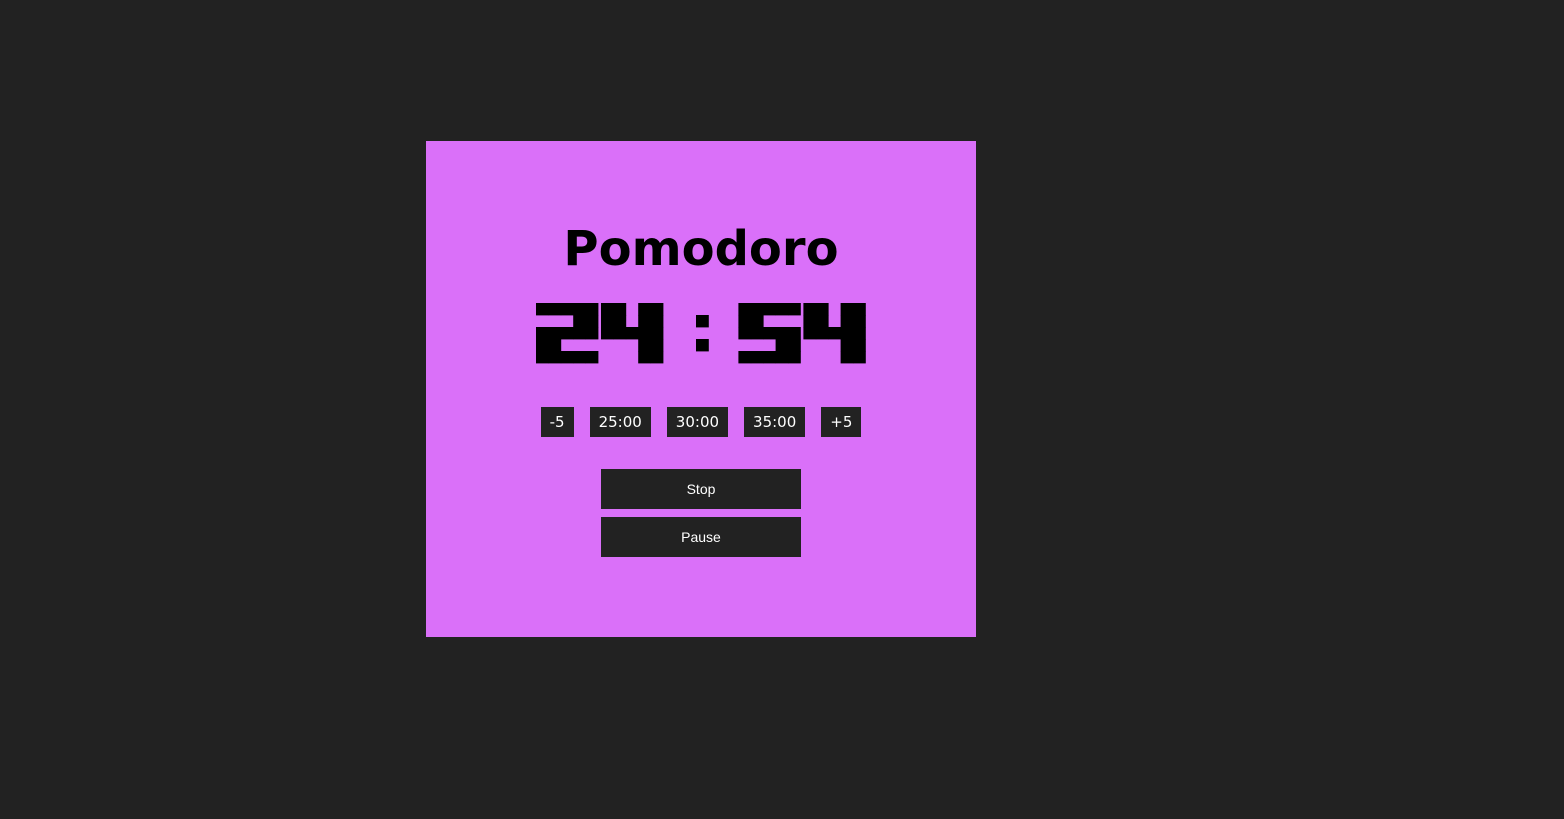 This screenshot has height=819, width=1564. Describe the element at coordinates (841, 422) in the screenshot. I see `plus-five-button: +5` at that location.